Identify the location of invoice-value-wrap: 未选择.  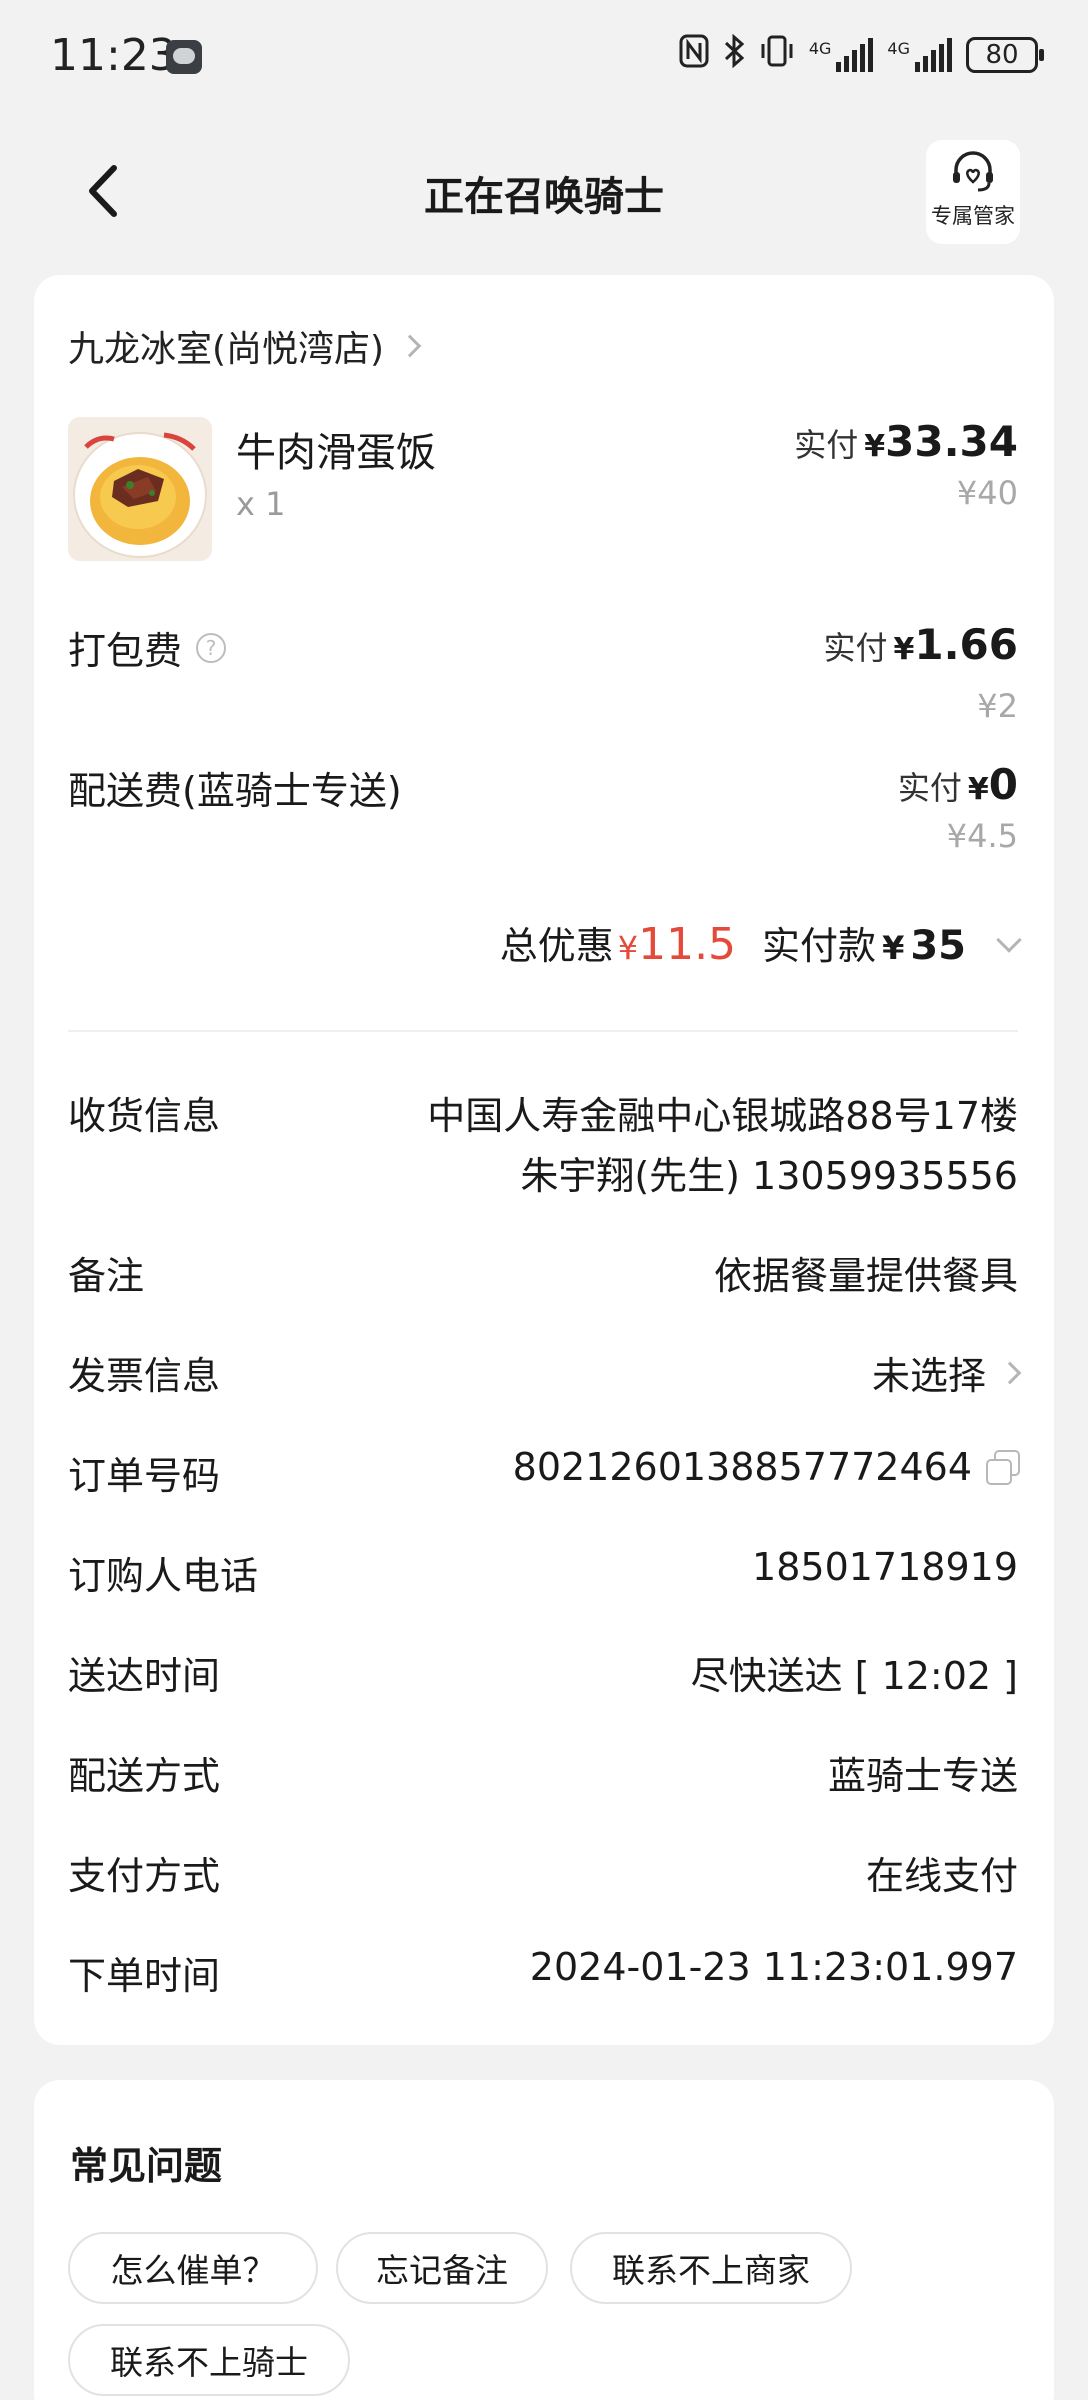
(946, 1372).